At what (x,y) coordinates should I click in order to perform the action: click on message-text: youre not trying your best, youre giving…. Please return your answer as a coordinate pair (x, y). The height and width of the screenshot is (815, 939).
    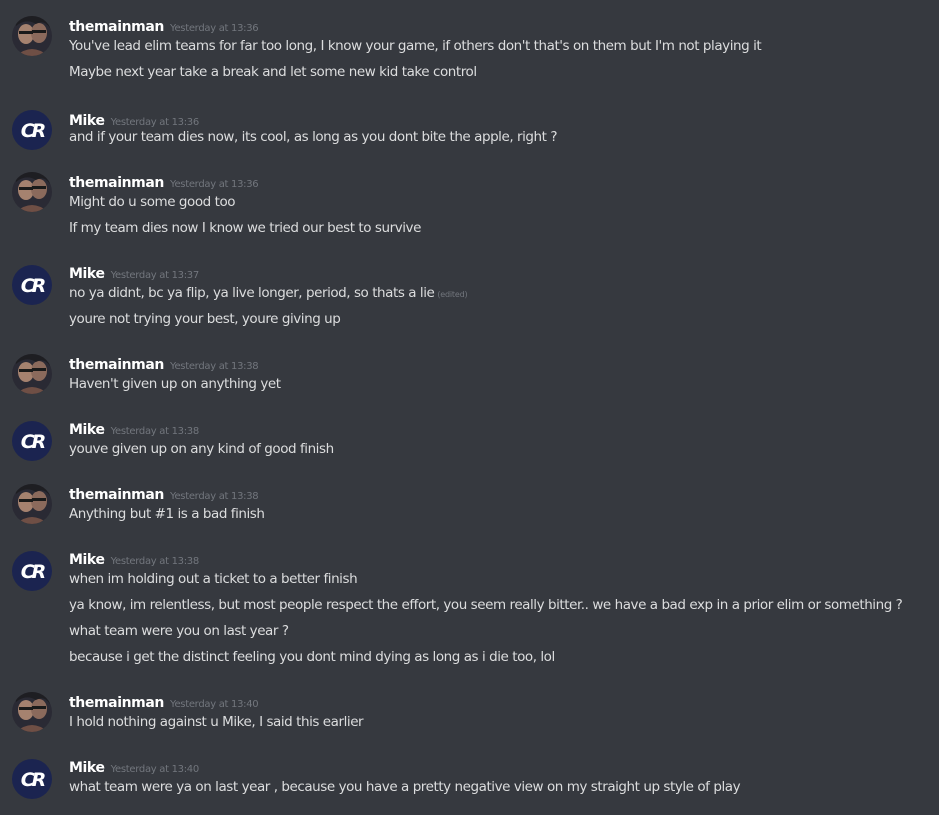
    Looking at the image, I should click on (205, 319).